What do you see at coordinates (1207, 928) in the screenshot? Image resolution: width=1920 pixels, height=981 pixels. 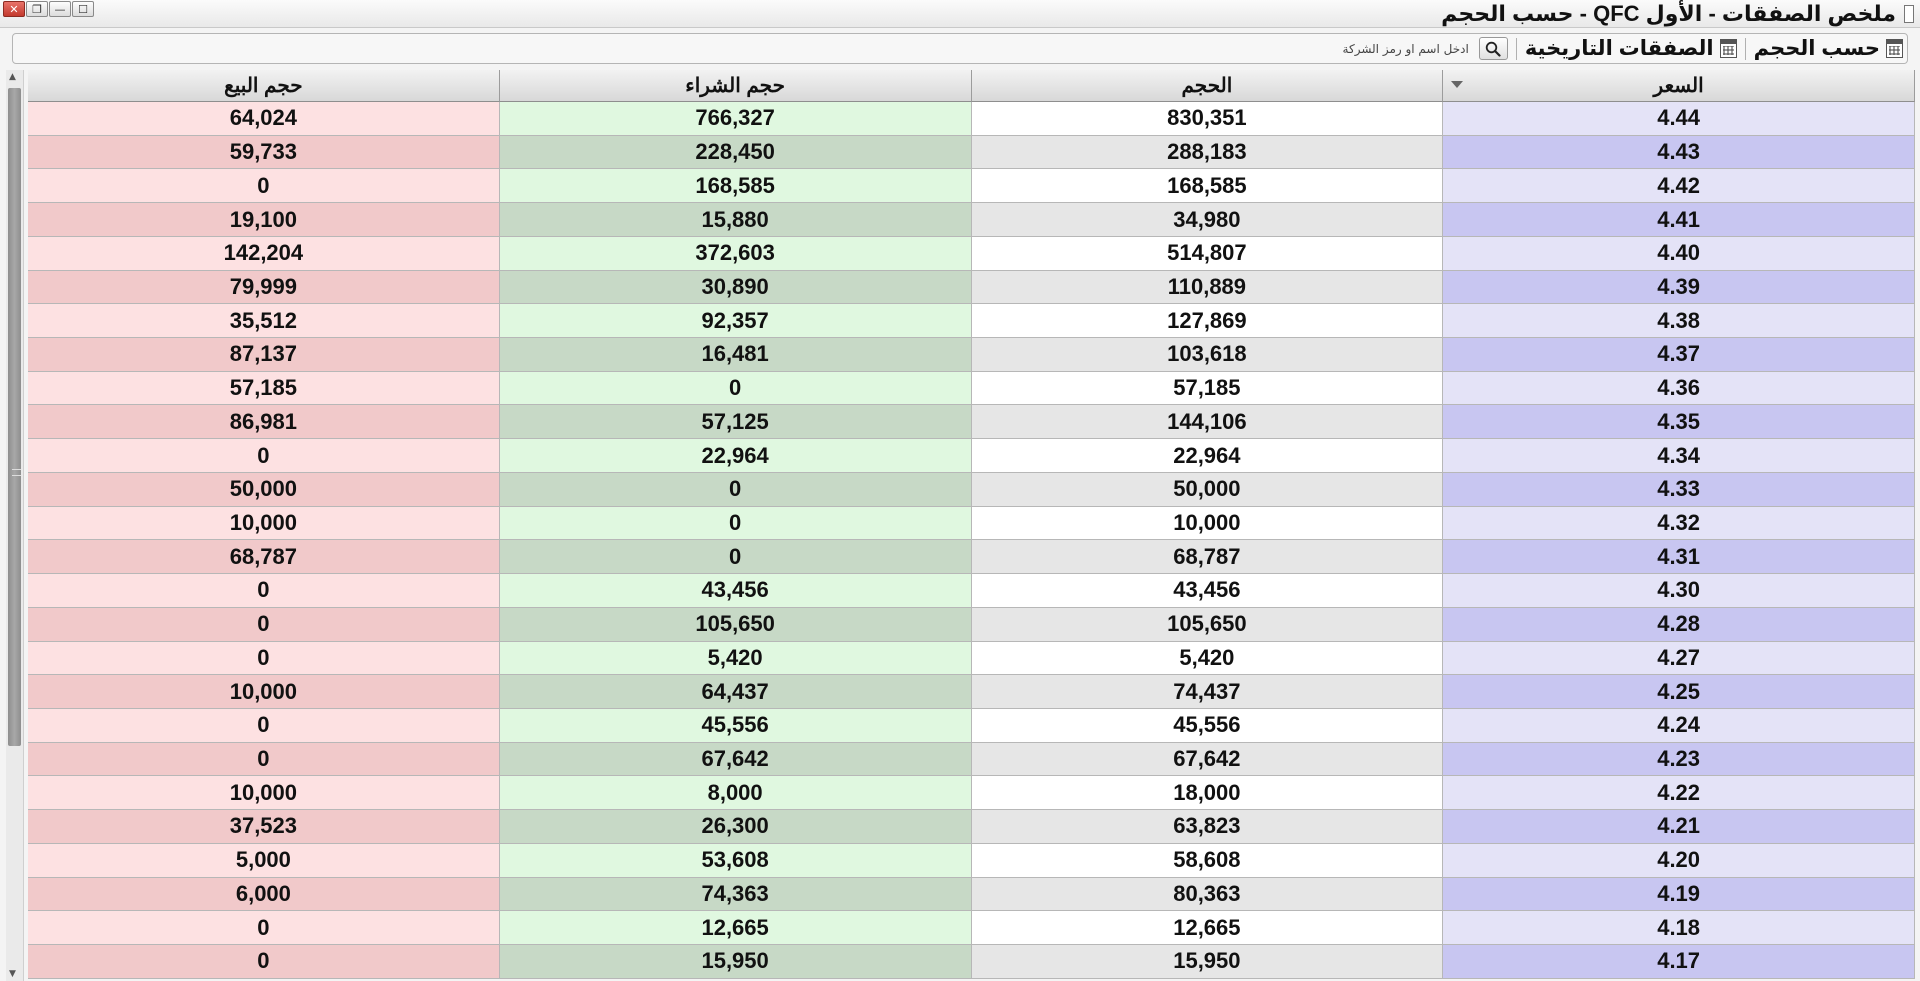 I see `volume-cell: 12,665` at bounding box center [1207, 928].